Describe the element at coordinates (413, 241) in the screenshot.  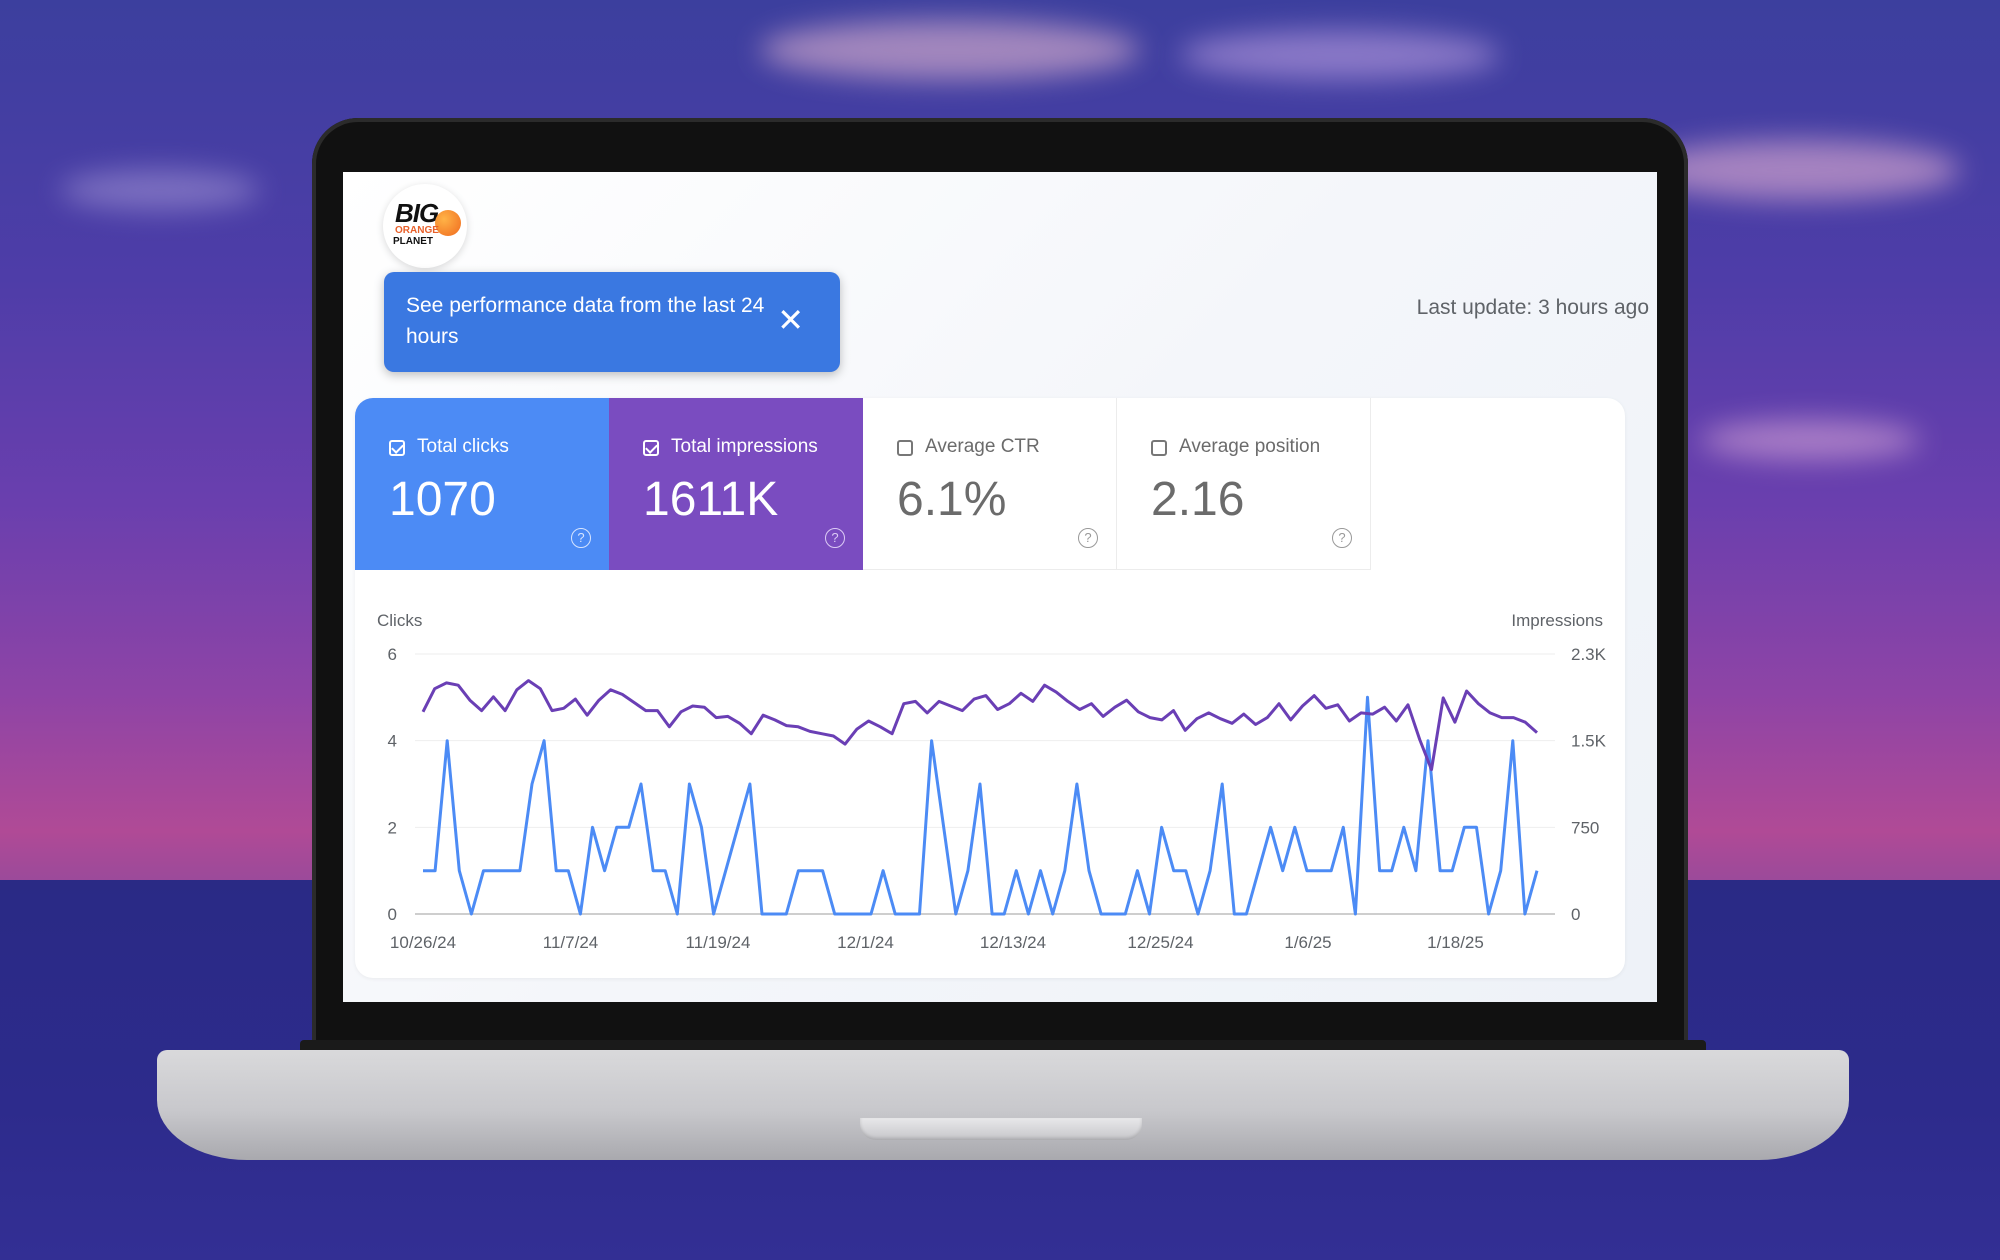
I see `logo-text-planet: PLANET` at that location.